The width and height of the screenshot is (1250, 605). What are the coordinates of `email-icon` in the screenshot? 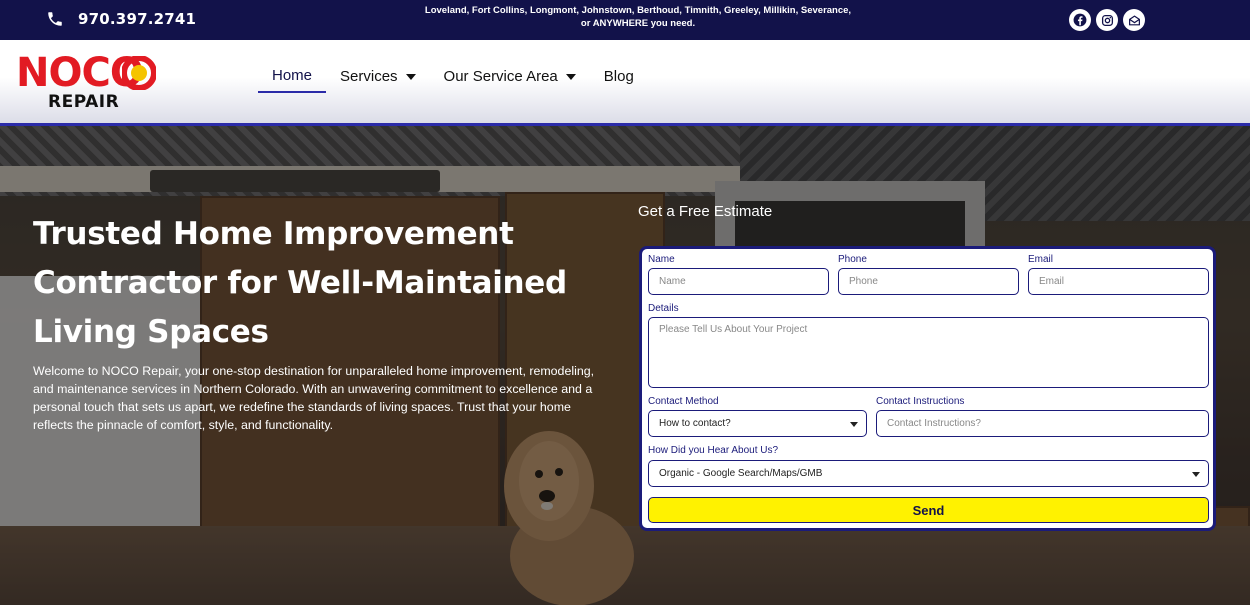 It's located at (1134, 20).